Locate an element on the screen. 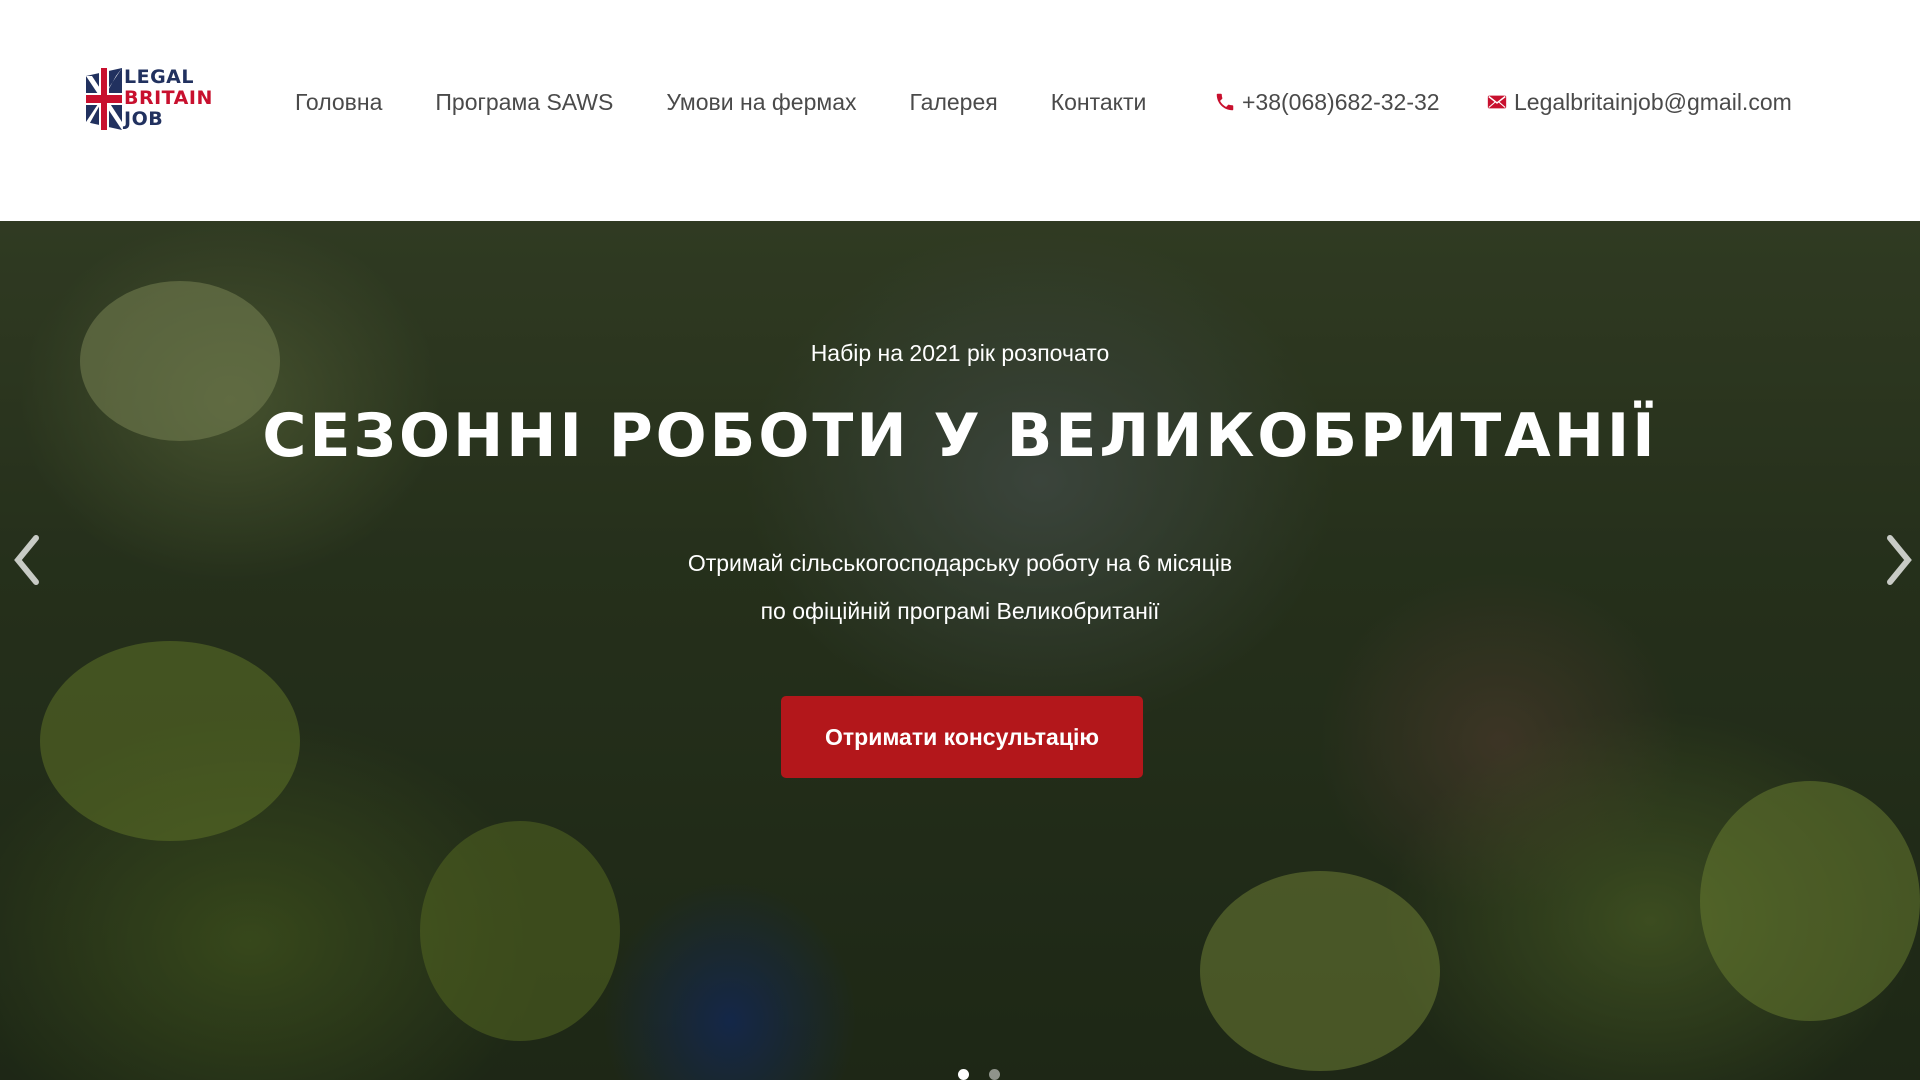  phone-number: +38(068)682-32-32 is located at coordinates (1341, 101).